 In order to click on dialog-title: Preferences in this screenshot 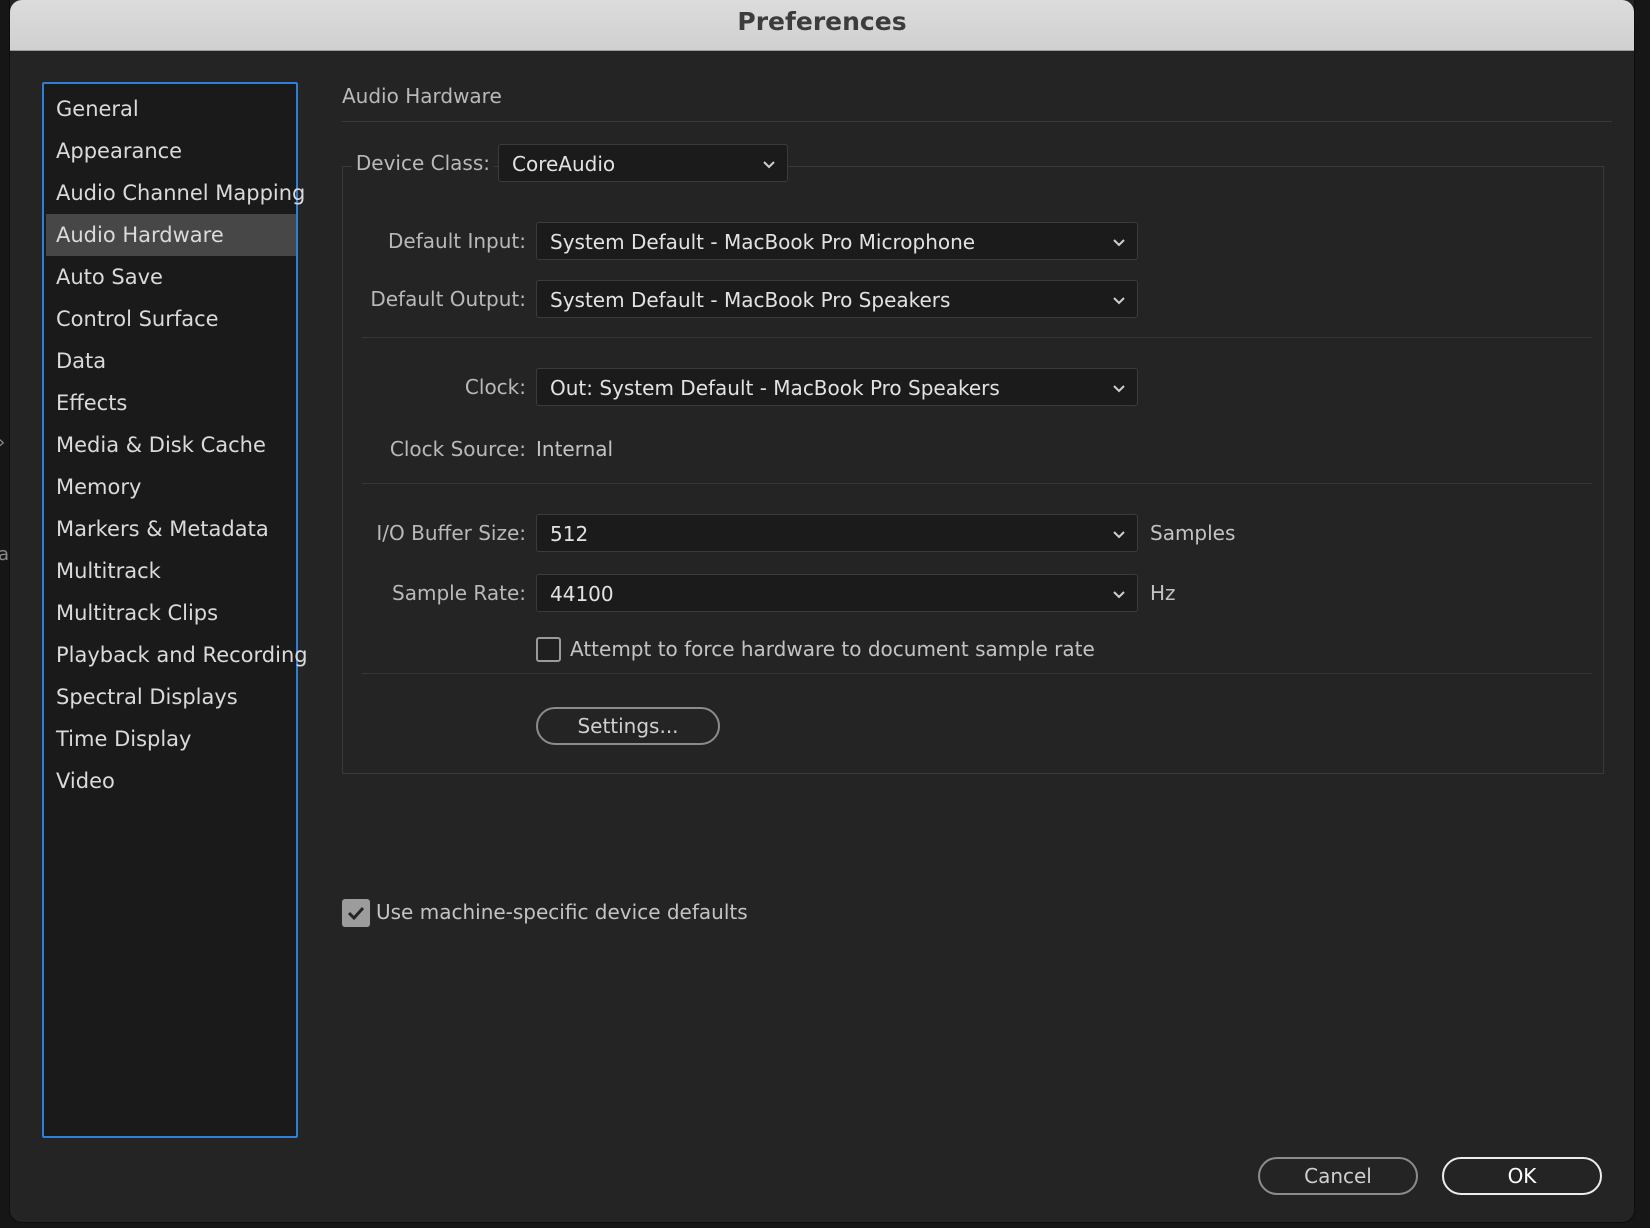, I will do `click(822, 21)`.